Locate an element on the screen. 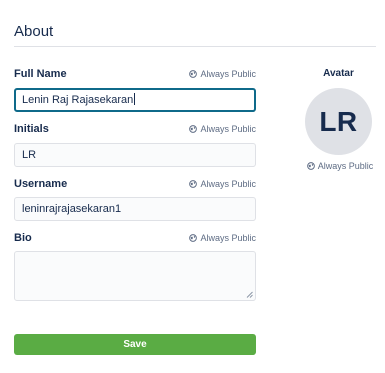  bio-header: Bio Always Public is located at coordinates (135, 239).